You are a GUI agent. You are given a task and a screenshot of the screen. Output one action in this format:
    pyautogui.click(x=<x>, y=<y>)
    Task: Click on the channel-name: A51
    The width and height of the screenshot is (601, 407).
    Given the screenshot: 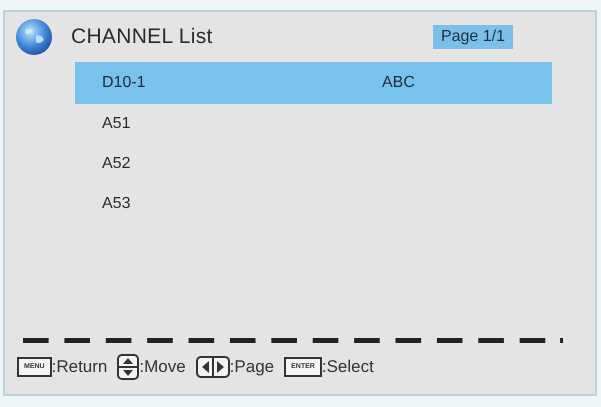 What is the action you would take?
    pyautogui.click(x=117, y=124)
    